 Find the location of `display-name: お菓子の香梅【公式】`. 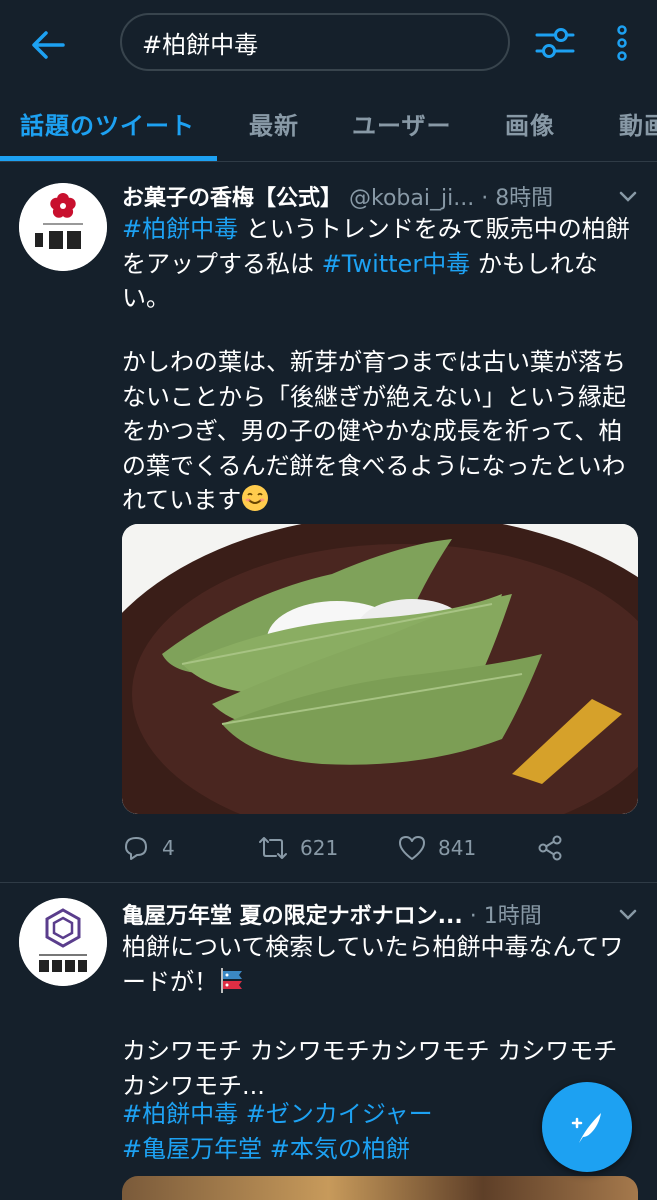

display-name: お菓子の香梅【公式】 is located at coordinates (232, 198).